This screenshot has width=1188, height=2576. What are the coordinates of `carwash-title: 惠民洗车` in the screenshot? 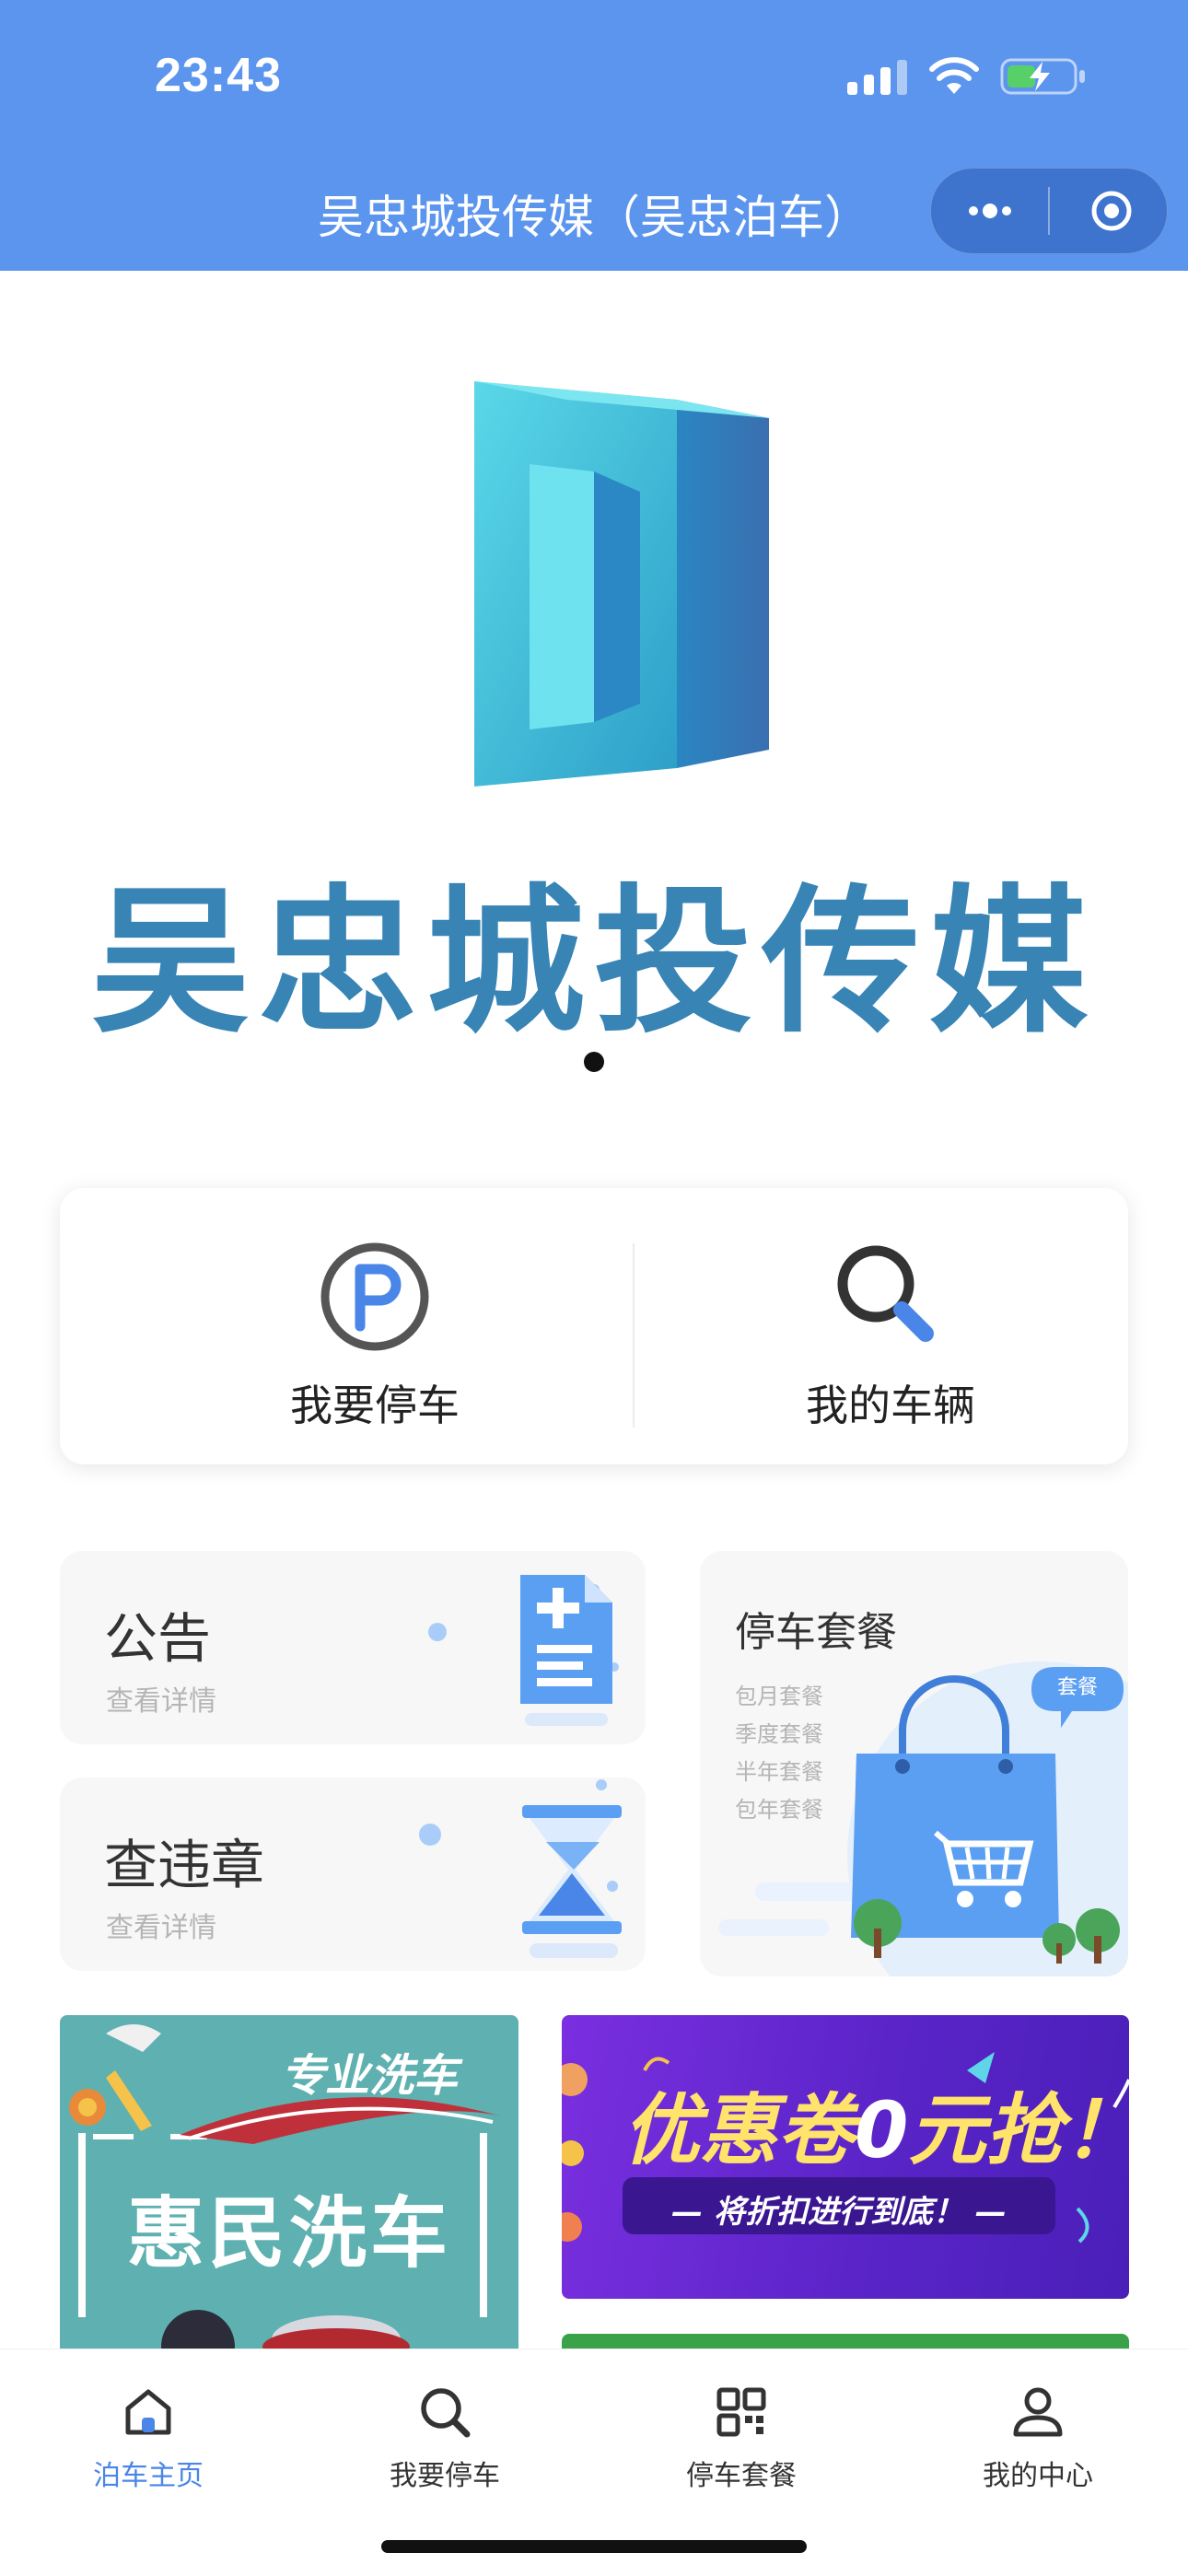 It's located at (288, 2233).